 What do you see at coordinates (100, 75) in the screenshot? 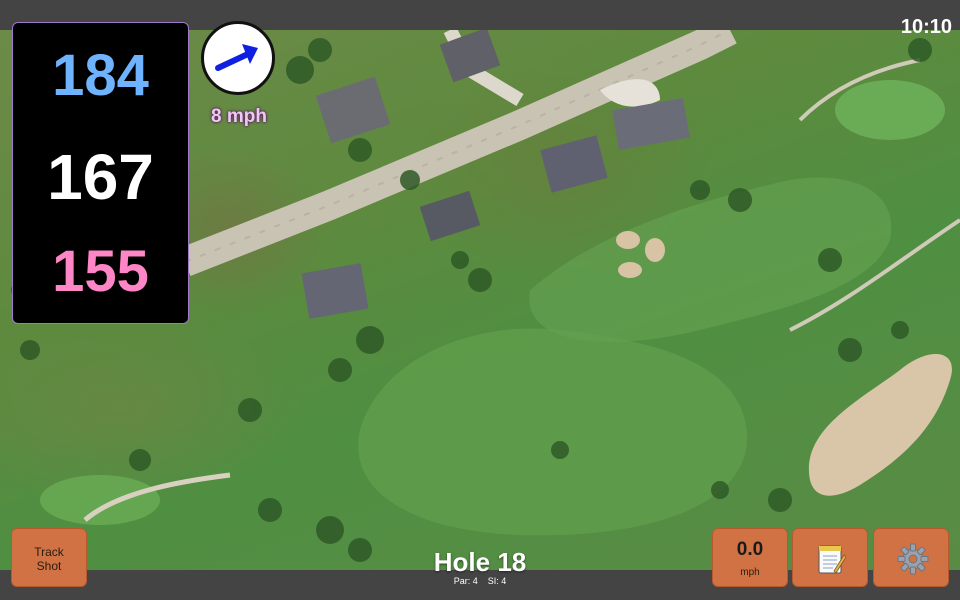
I see `back-yardage: 184` at bounding box center [100, 75].